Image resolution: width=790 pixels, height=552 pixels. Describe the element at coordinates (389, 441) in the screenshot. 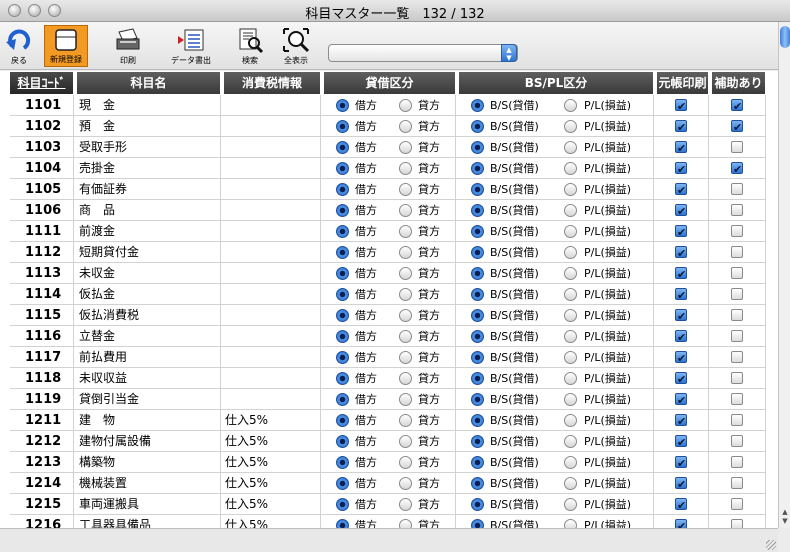

I see `table-row: 1212 建物付属設備 仕入5% 借方 貸方 B/S(貸借) P/L(損益)` at that location.